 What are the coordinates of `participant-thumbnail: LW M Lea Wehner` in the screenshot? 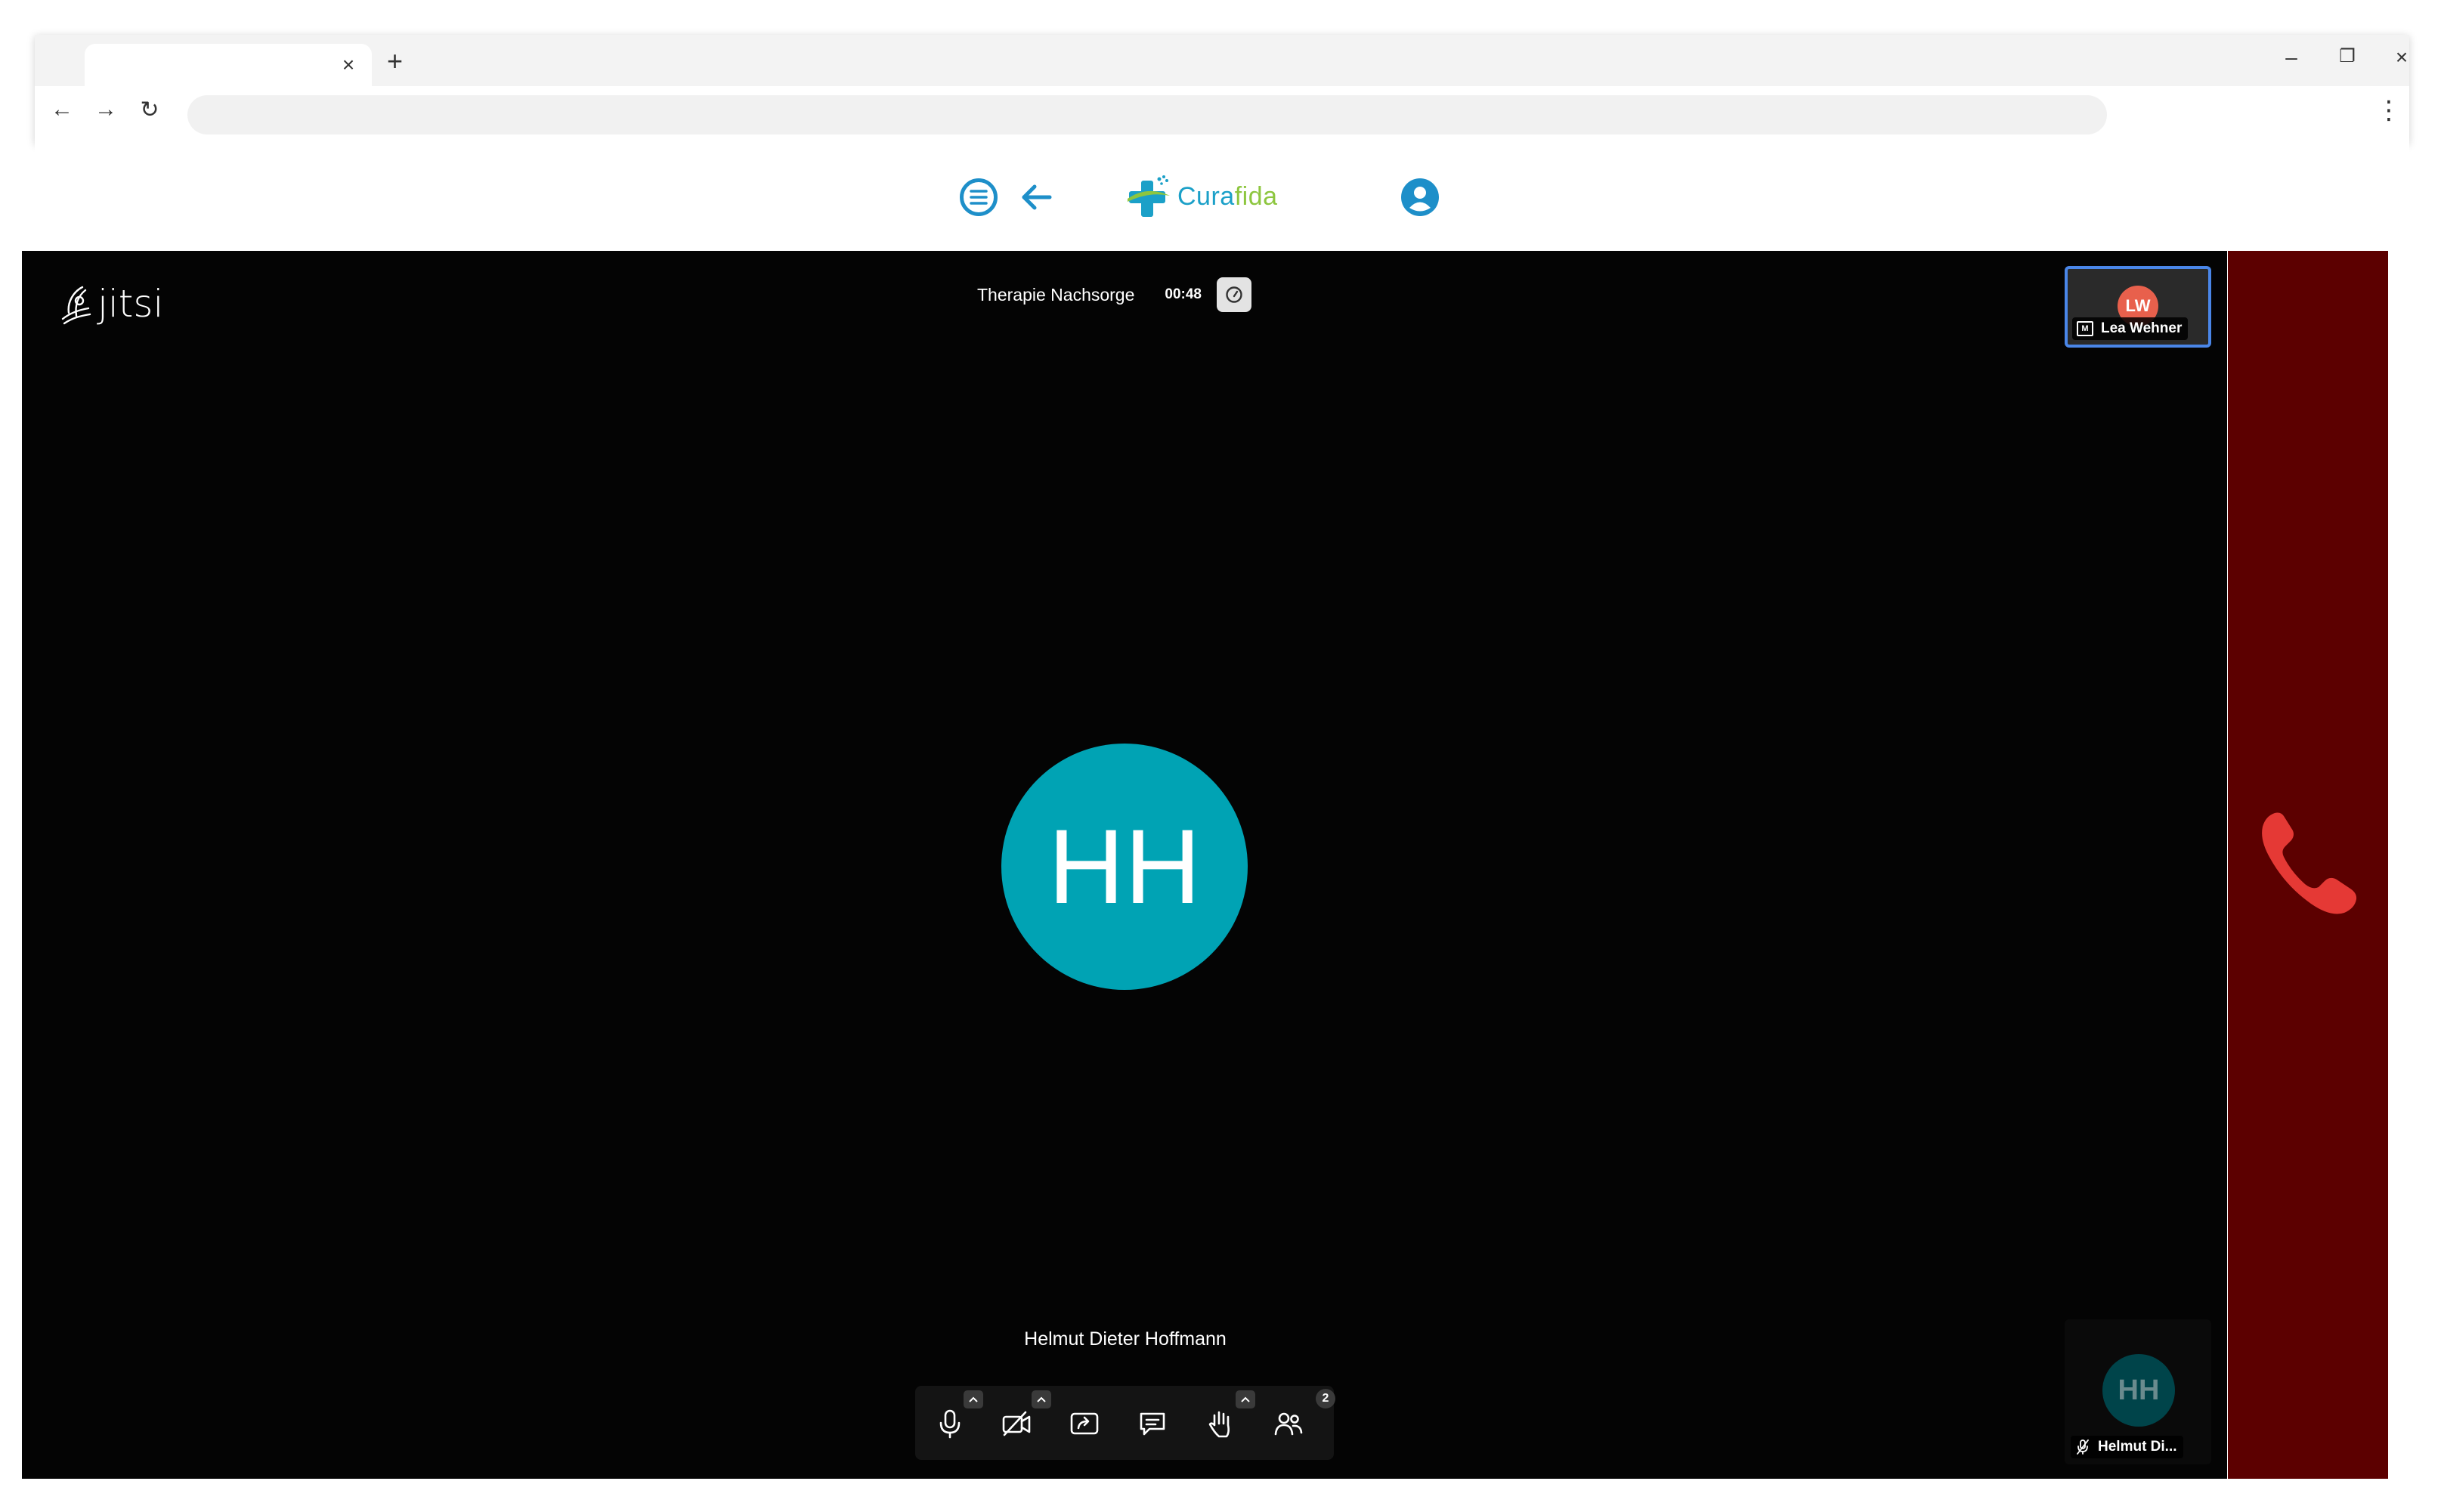 It's located at (2138, 307).